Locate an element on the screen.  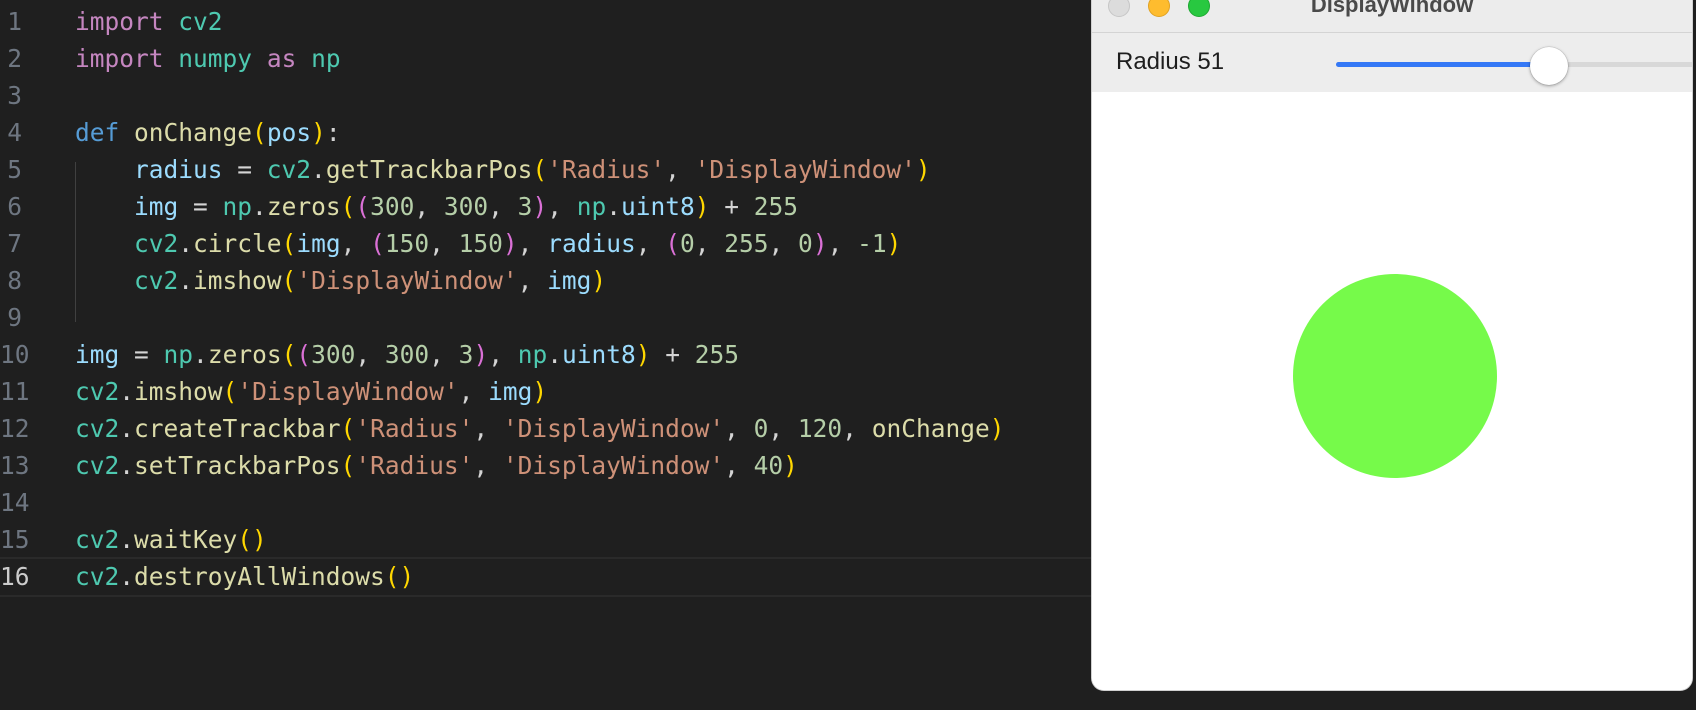
code-token: () is located at coordinates (252, 539).